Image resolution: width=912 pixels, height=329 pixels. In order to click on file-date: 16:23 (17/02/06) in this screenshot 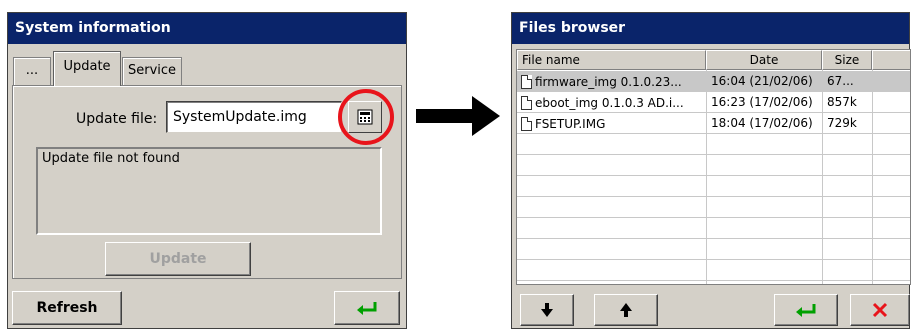, I will do `click(762, 102)`.